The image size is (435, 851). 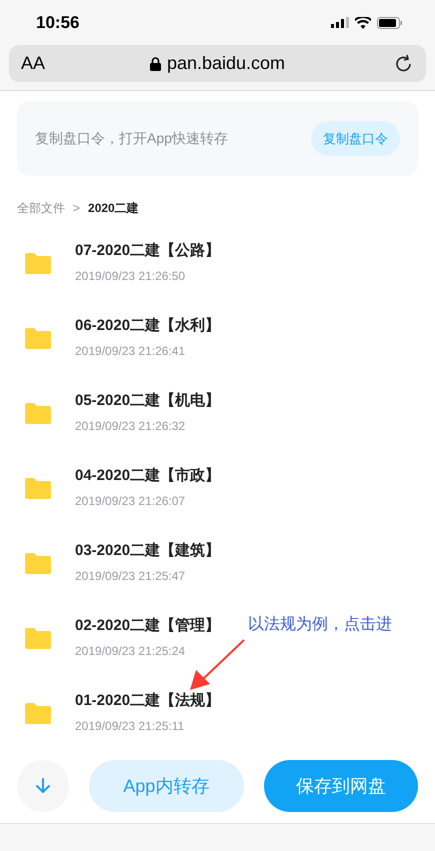 I want to click on folder-name: 07-2020二建【公路】, so click(x=147, y=251).